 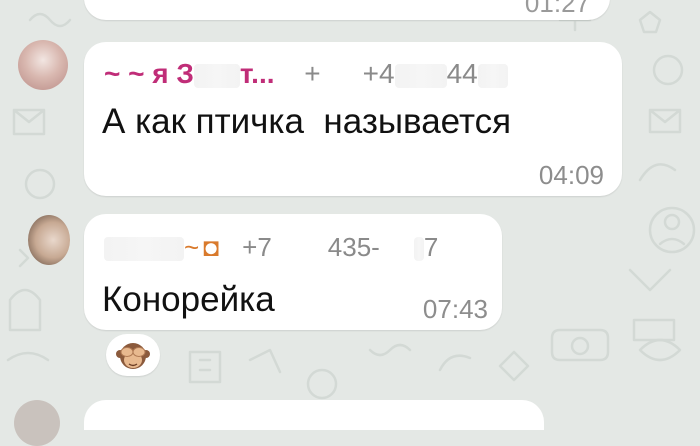 I want to click on message-bubble-next, so click(x=314, y=415).